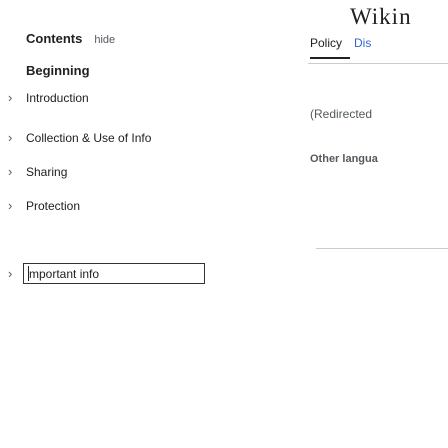 Image resolution: width=448 pixels, height=448 pixels. What do you see at coordinates (382, 248) in the screenshot?
I see `divider` at bounding box center [382, 248].